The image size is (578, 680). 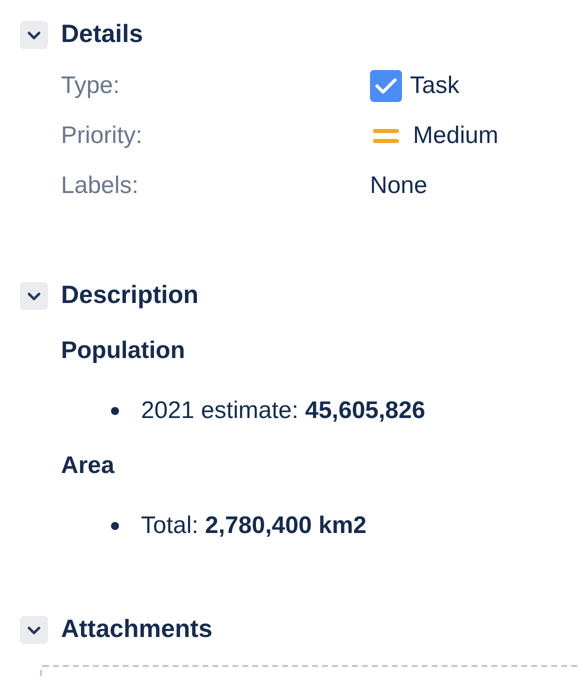 What do you see at coordinates (100, 186) in the screenshot?
I see `field-label: Labels:` at bounding box center [100, 186].